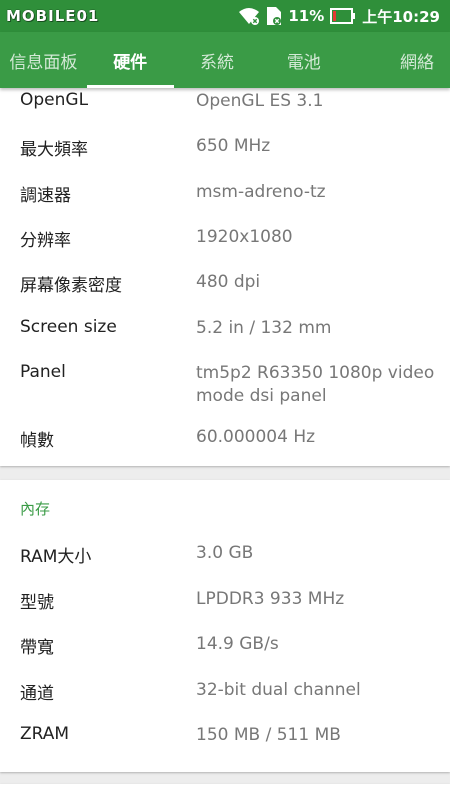 Image resolution: width=450 pixels, height=800 pixels. Describe the element at coordinates (37, 648) in the screenshot. I see `row-label: 帶寬` at that location.